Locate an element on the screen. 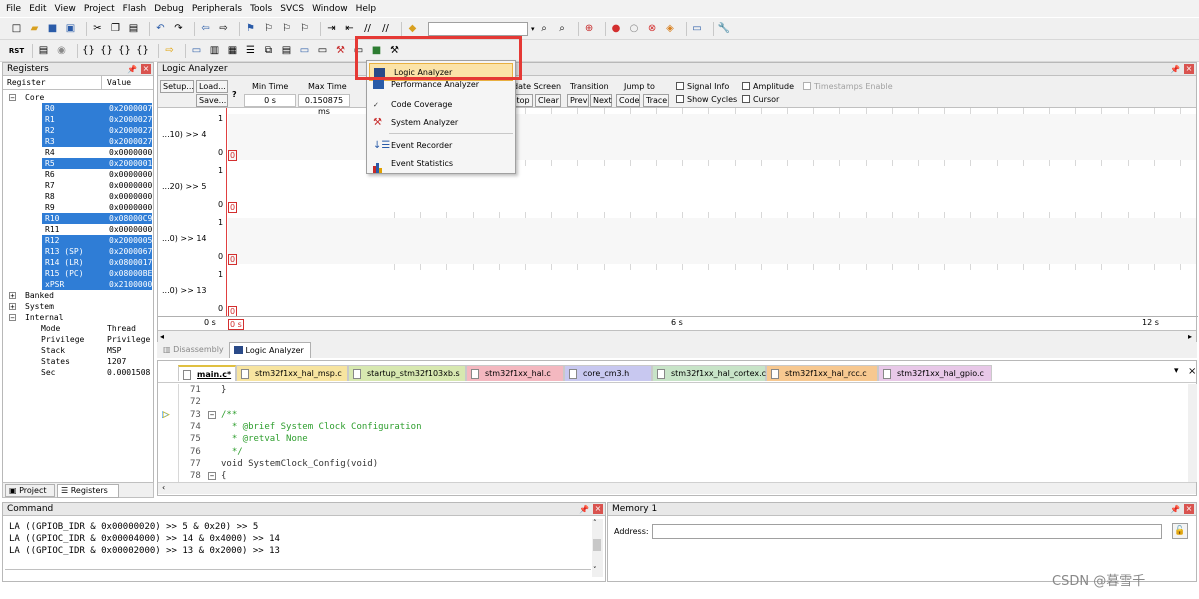 The width and height of the screenshot is (1199, 599). registers-window-icon: ☰ is located at coordinates (250, 50).